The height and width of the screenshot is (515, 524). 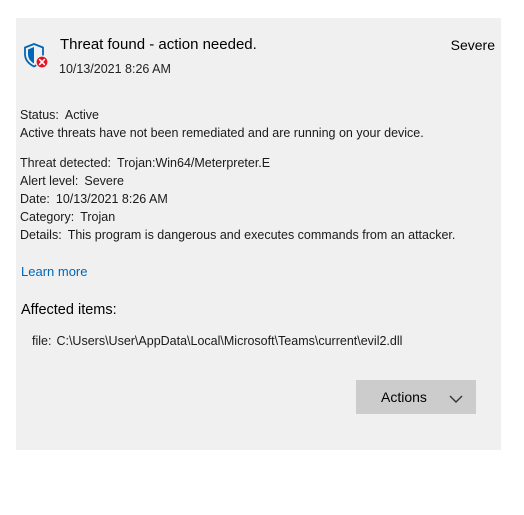 I want to click on alert-level-line: Alert level: Severe, so click(x=72, y=181).